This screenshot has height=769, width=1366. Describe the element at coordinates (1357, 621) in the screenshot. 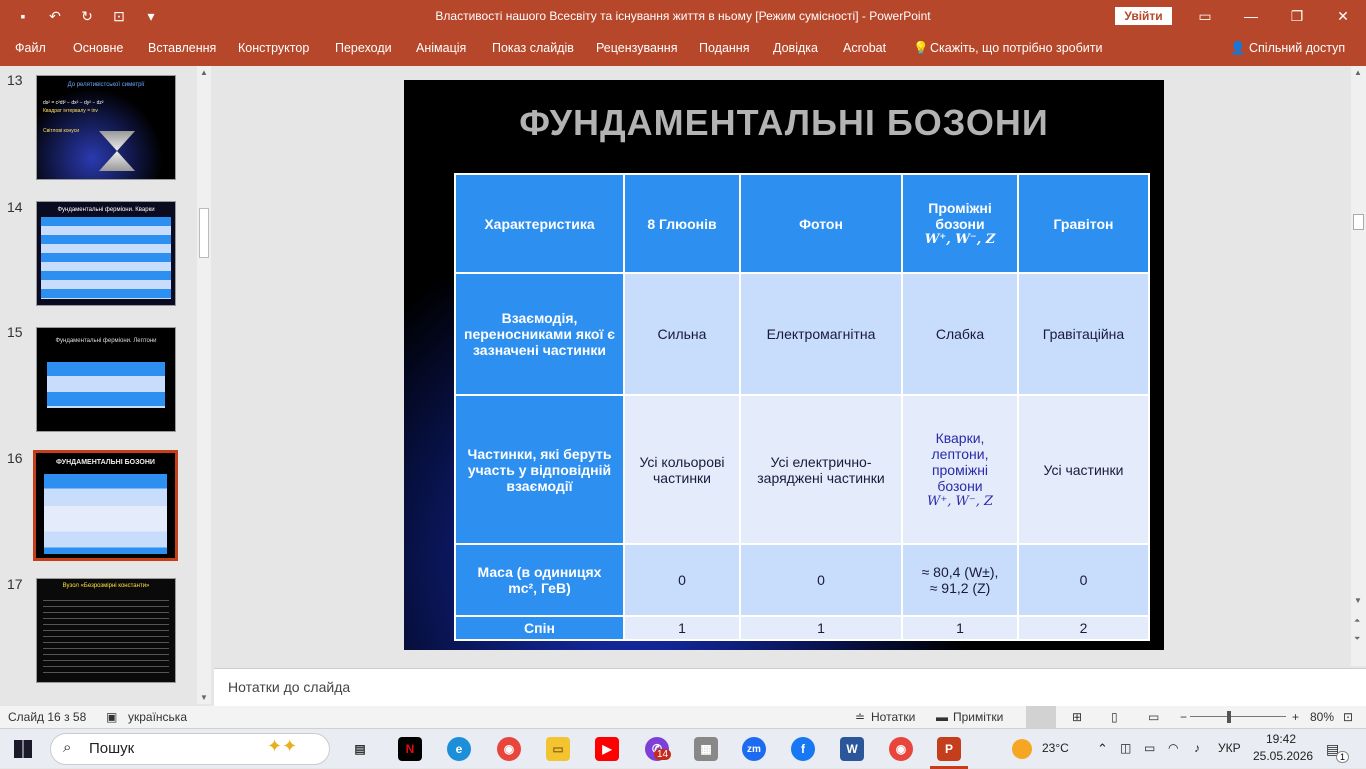

I see `prev-slide-icon: ⏶` at that location.